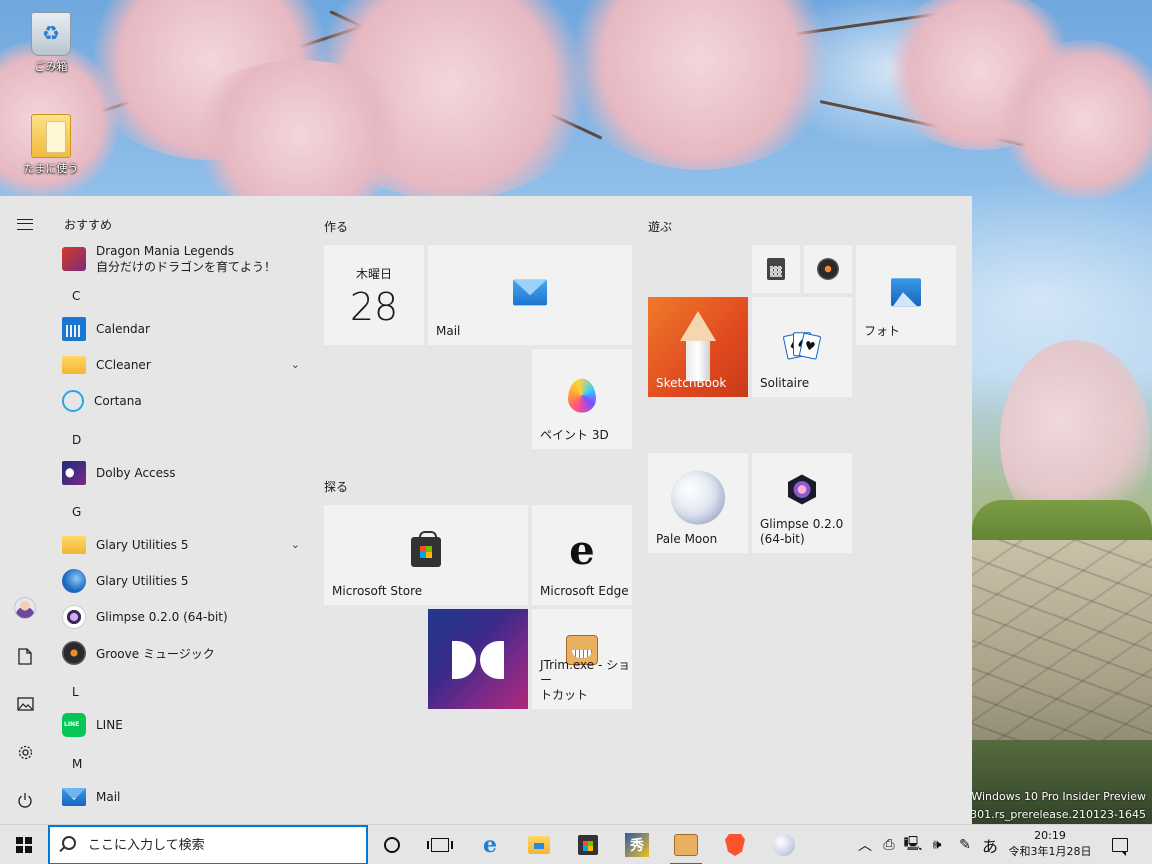 The image size is (1152, 864). I want to click on dolby-icon, so click(478, 660).